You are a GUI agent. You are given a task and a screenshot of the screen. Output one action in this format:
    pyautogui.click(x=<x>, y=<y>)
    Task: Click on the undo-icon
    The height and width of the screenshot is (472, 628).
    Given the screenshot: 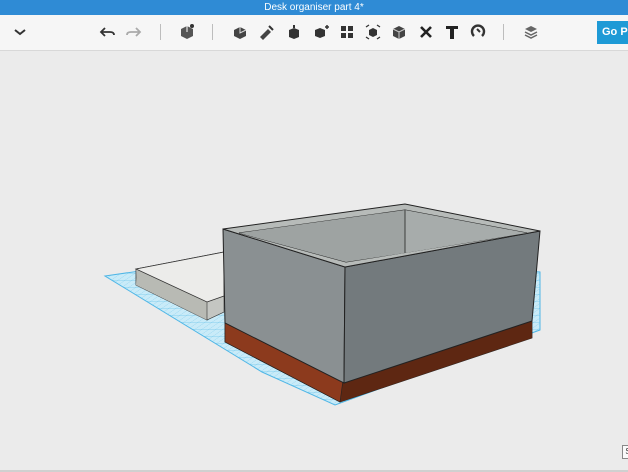 What is the action you would take?
    pyautogui.click(x=108, y=32)
    